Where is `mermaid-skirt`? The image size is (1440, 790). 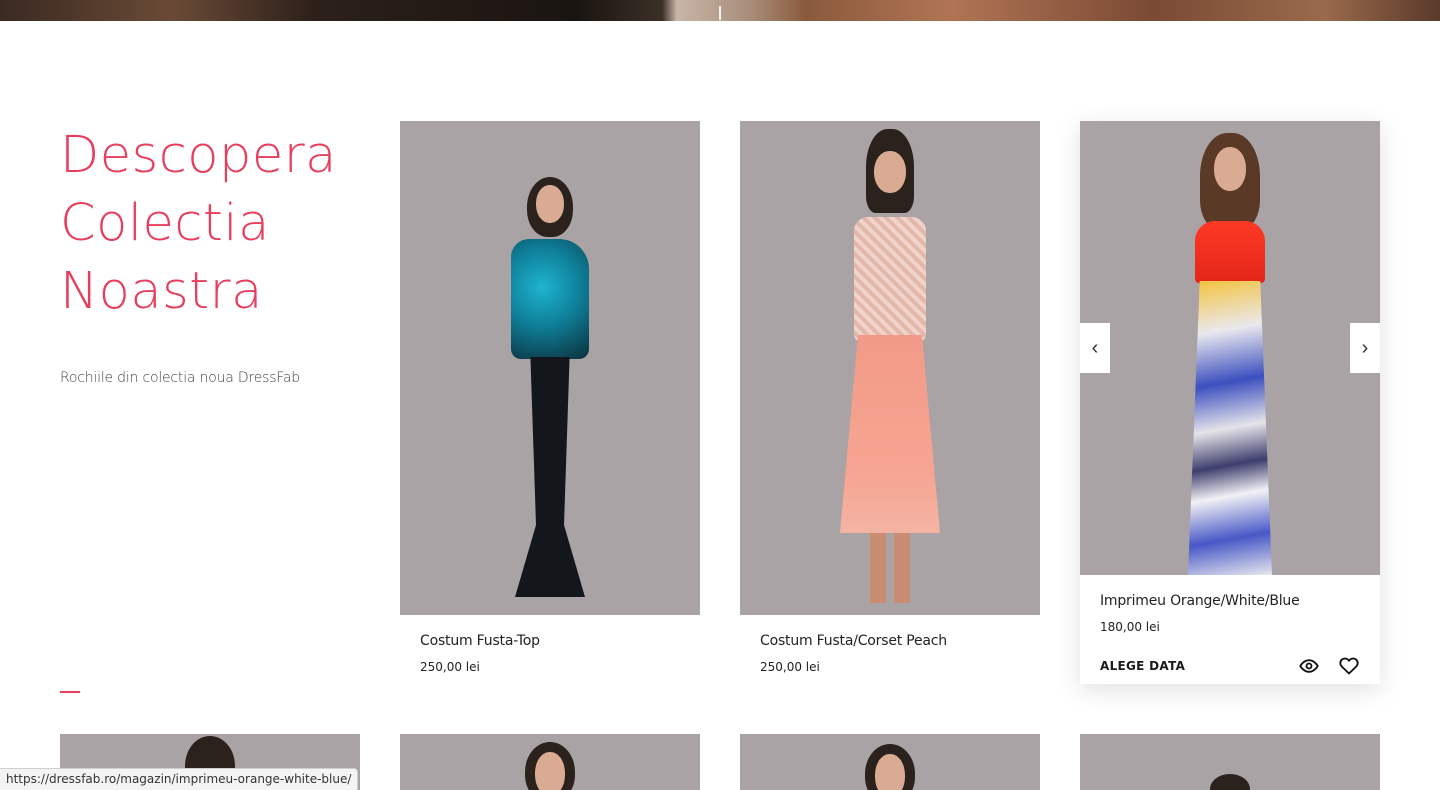
mermaid-skirt is located at coordinates (550, 477).